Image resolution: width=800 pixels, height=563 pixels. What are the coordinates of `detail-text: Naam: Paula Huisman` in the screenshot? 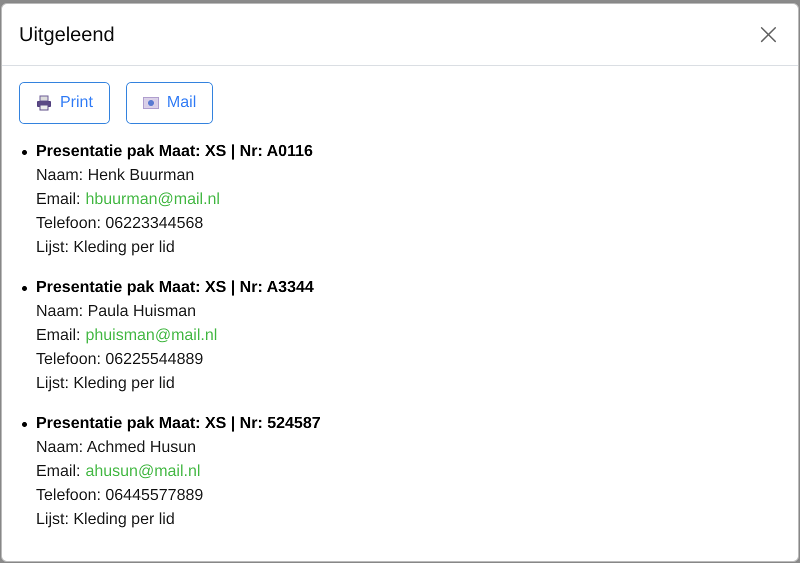 It's located at (117, 312).